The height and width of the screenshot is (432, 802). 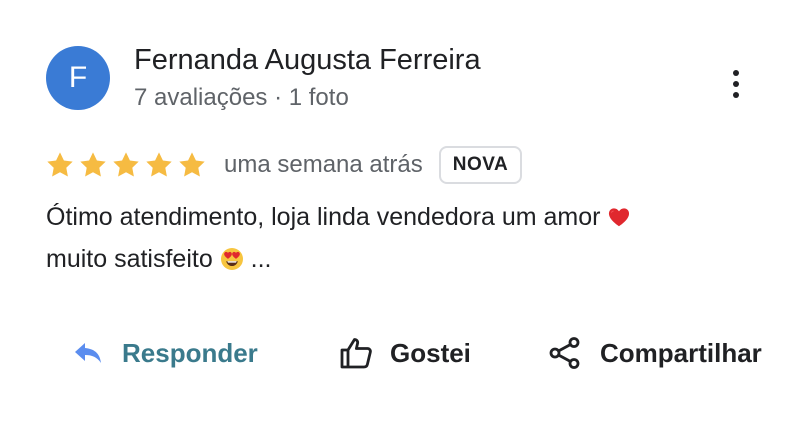 I want to click on more-options-button, so click(x=736, y=84).